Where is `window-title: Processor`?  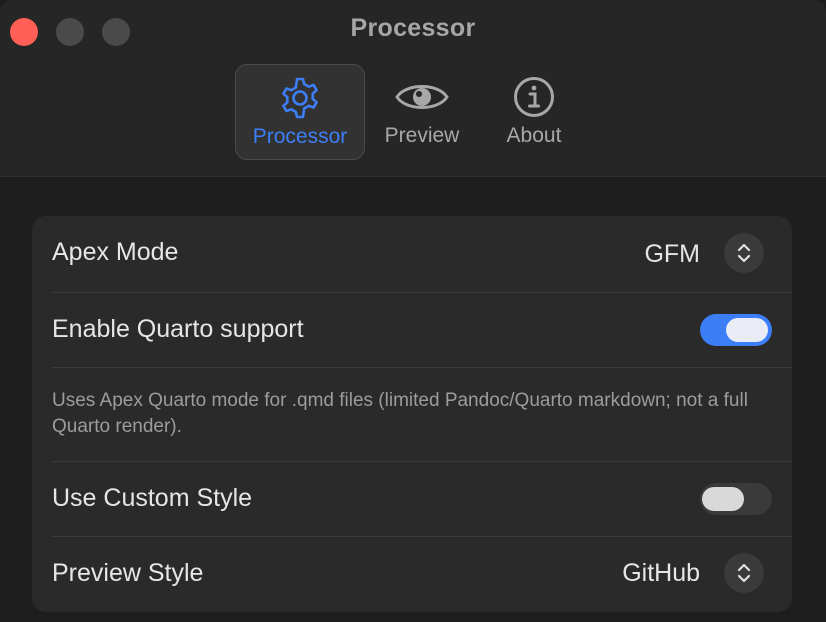 window-title: Processor is located at coordinates (413, 28).